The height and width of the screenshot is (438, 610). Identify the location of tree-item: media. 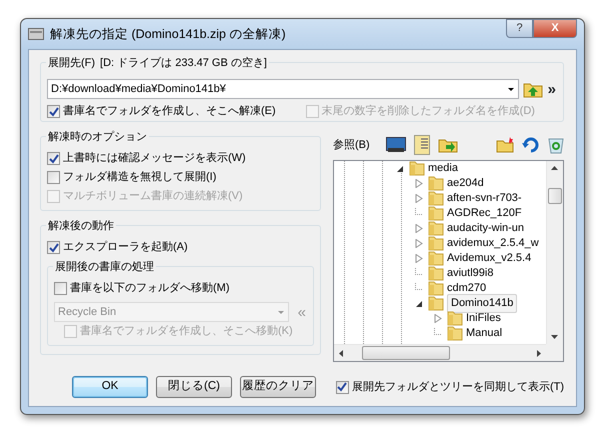
(443, 169).